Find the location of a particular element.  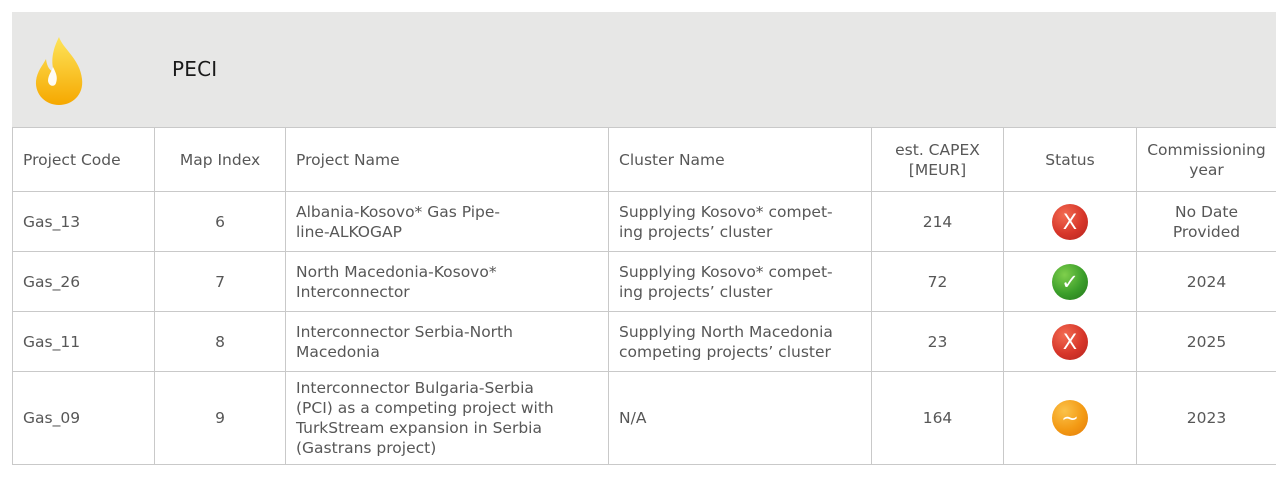

project-code-cell: Gas_26 is located at coordinates (83, 281).